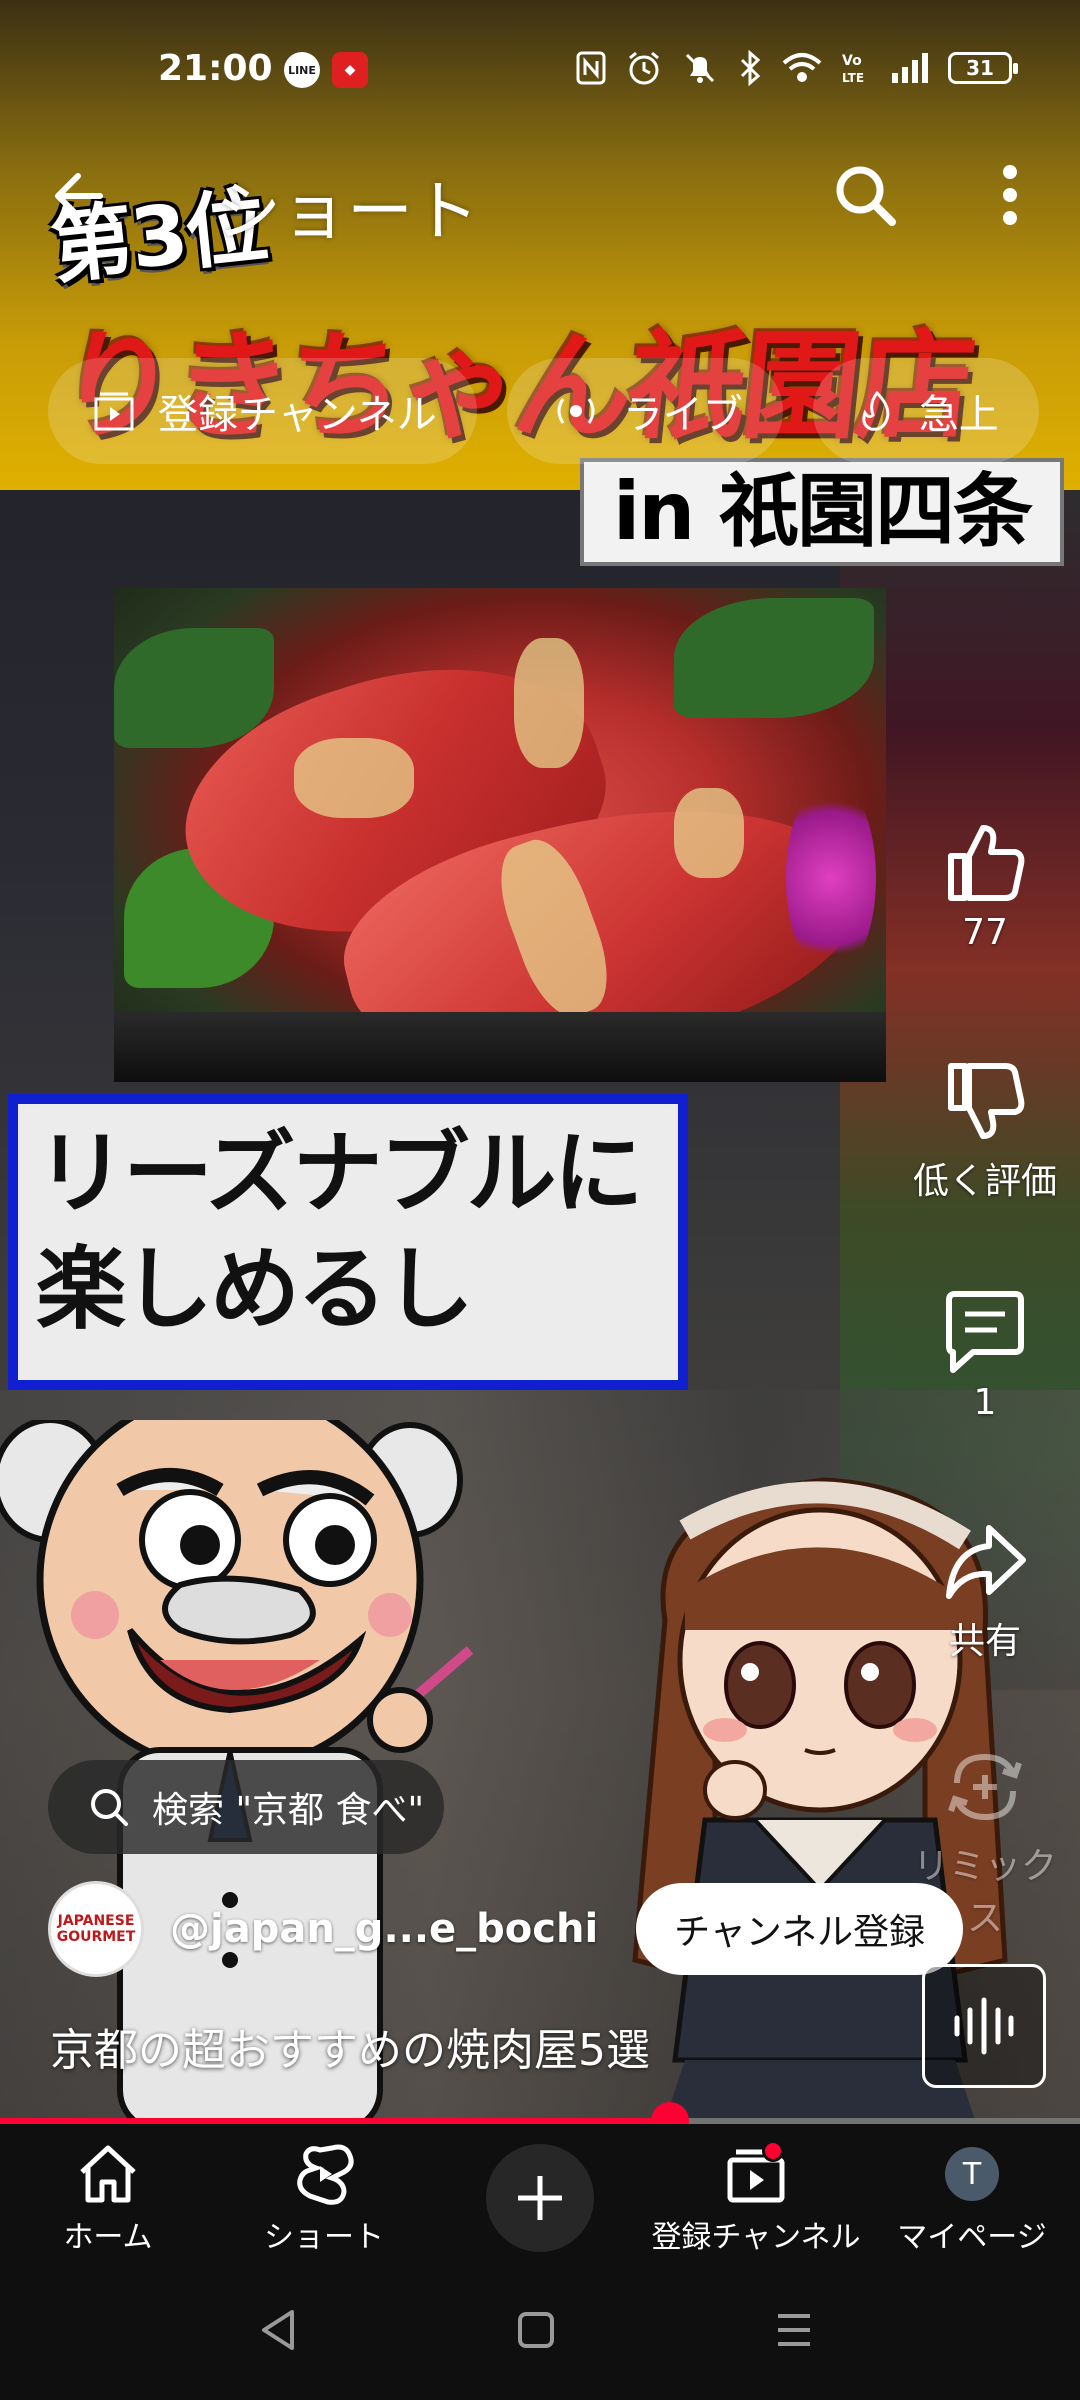  Describe the element at coordinates (756, 2237) in the screenshot. I see `nav-label: 登録チャンネル` at that location.